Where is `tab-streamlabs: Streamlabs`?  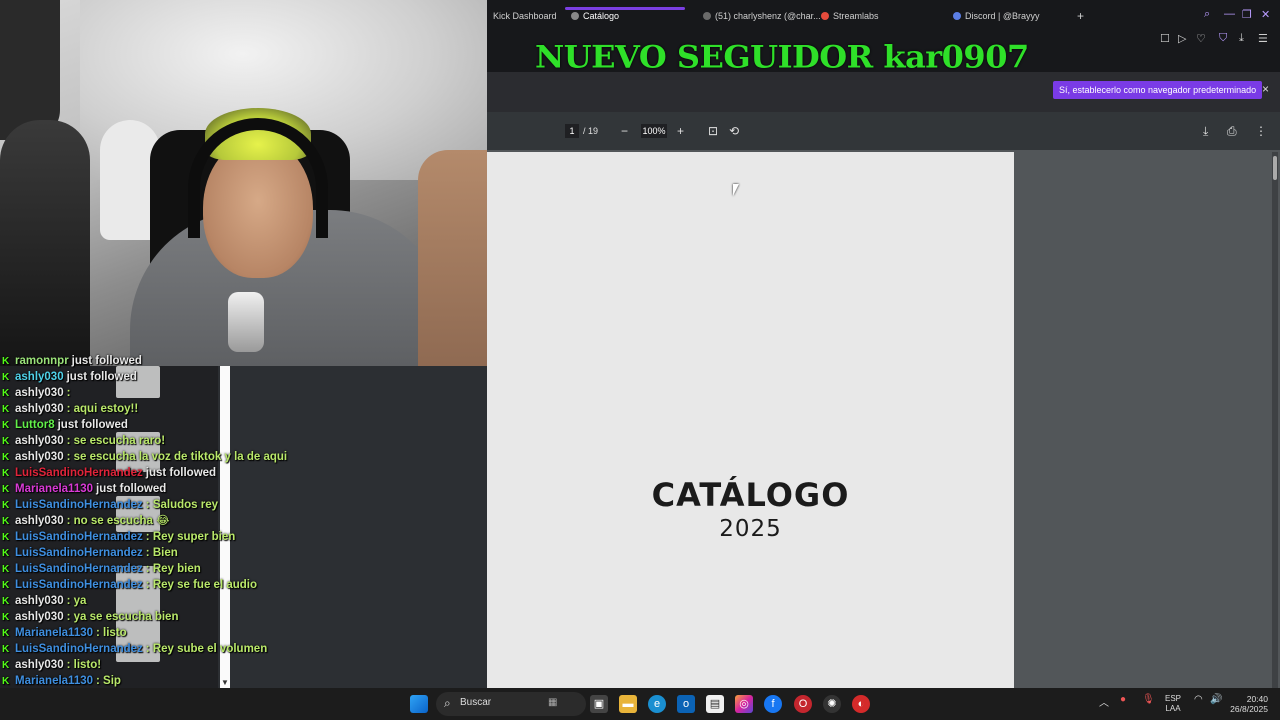
tab-streamlabs: Streamlabs is located at coordinates (850, 16).